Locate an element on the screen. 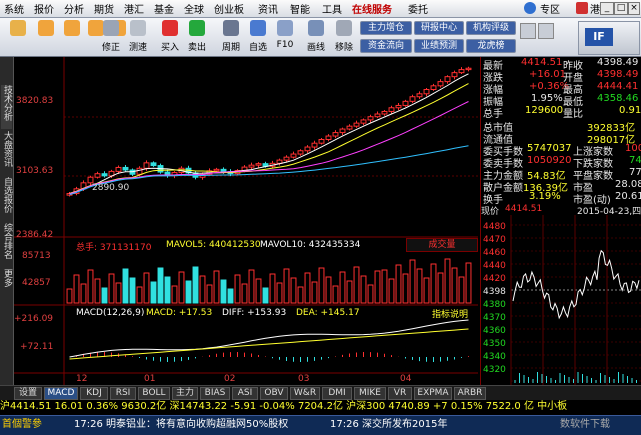 The height and width of the screenshot is (435, 641). quote-value-vol-ratio: 0.91 is located at coordinates (630, 110).